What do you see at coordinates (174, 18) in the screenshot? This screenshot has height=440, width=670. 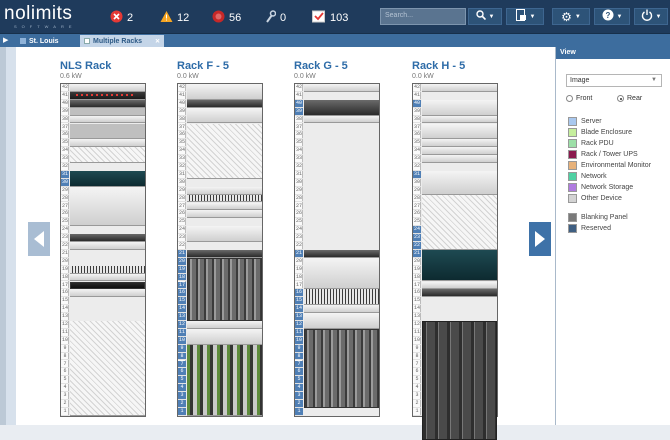 I see `warnings-counter: 12` at bounding box center [174, 18].